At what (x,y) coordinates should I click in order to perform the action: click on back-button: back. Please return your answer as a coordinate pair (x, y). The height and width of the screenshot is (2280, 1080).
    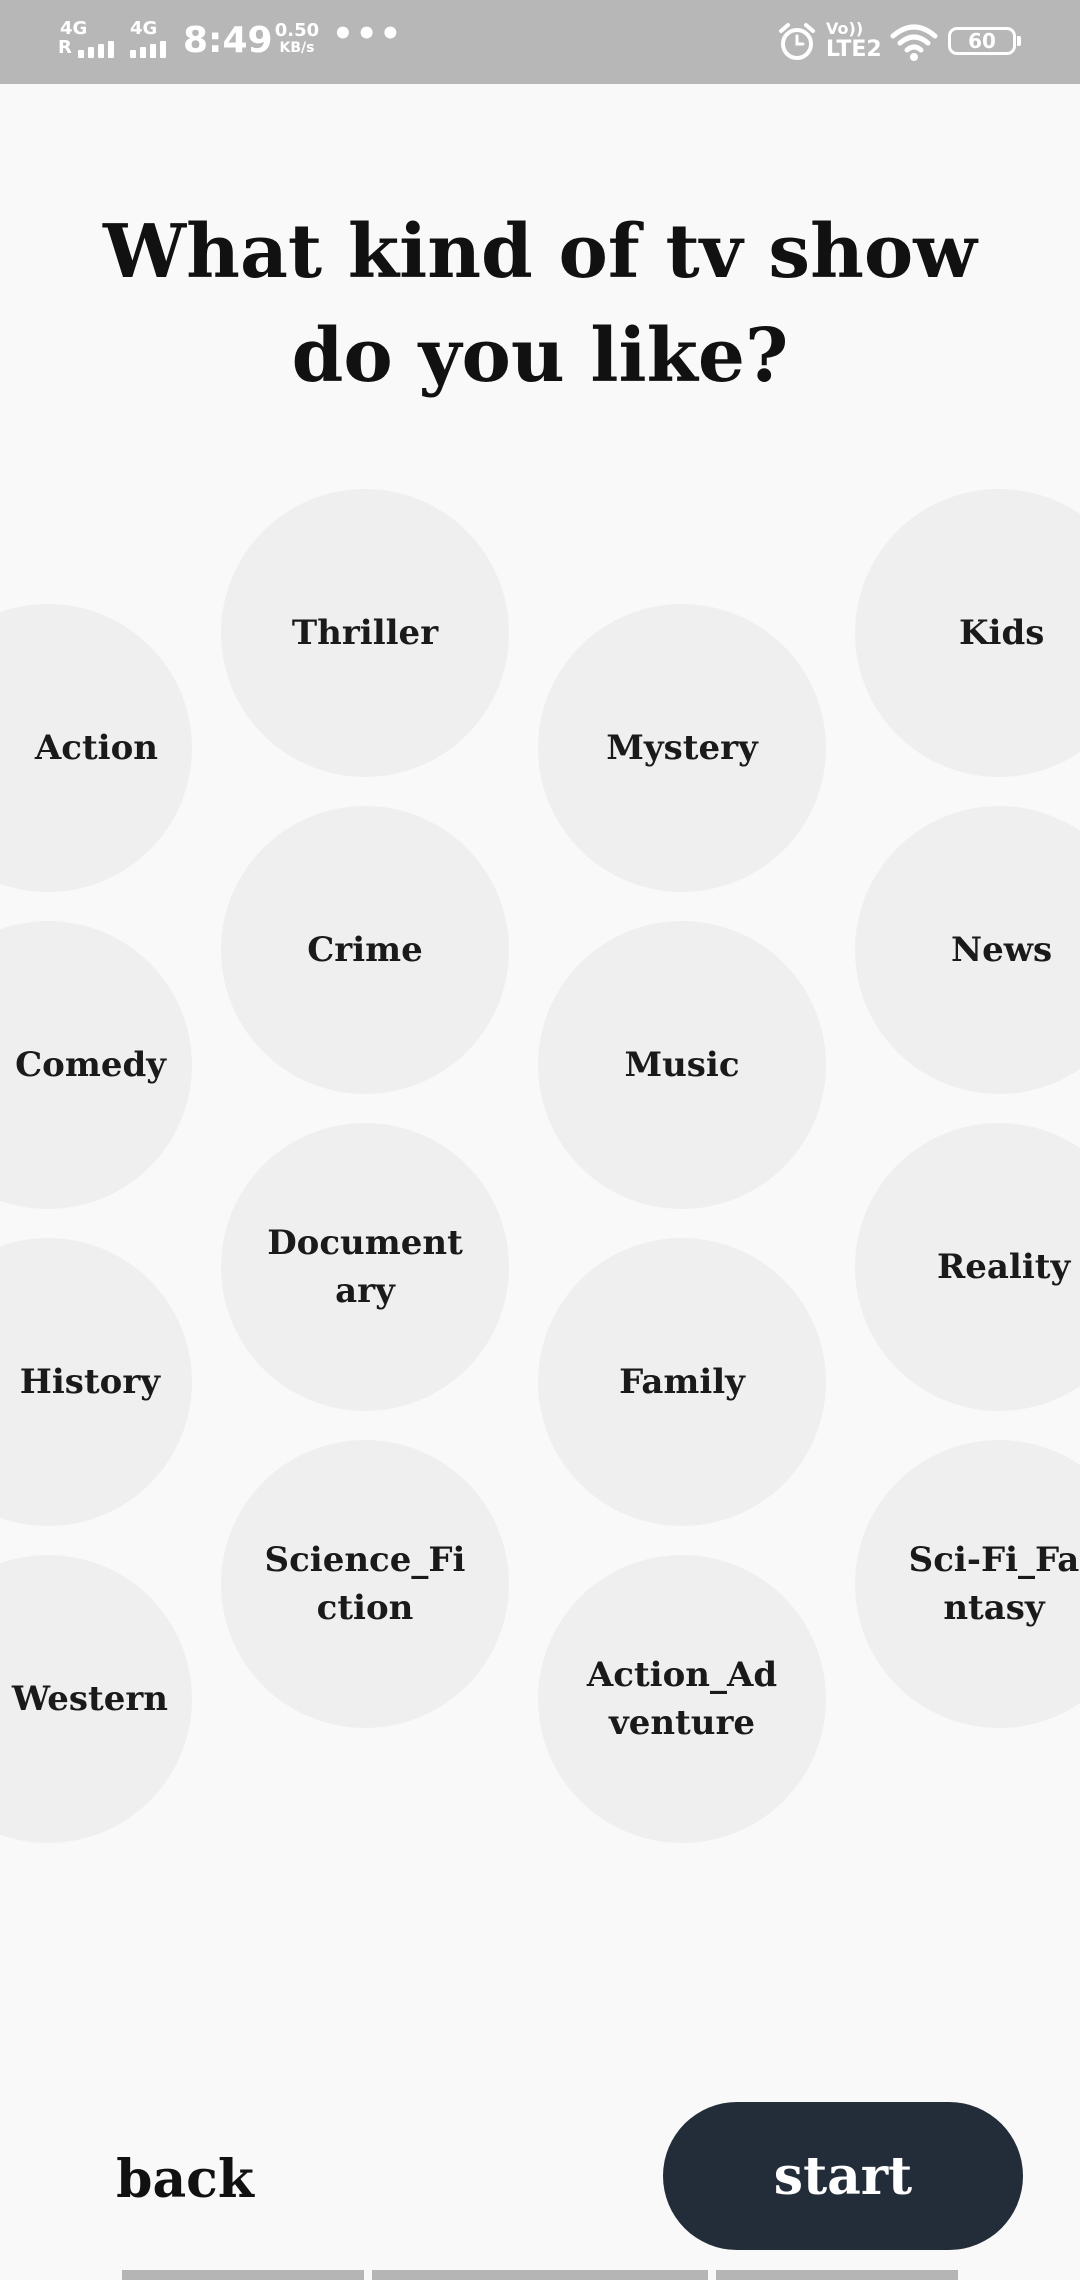
    Looking at the image, I should click on (185, 2180).